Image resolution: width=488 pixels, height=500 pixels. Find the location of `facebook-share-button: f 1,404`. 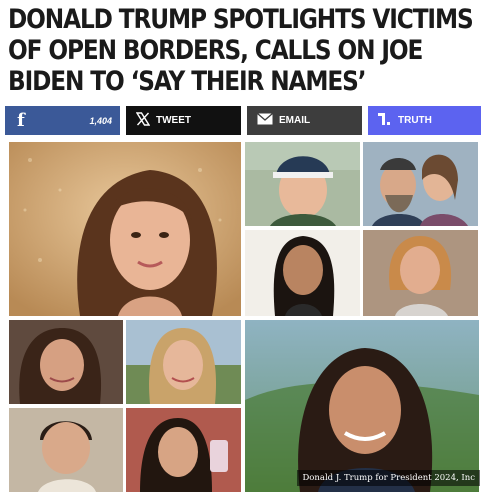

facebook-share-button: f 1,404 is located at coordinates (62, 120).